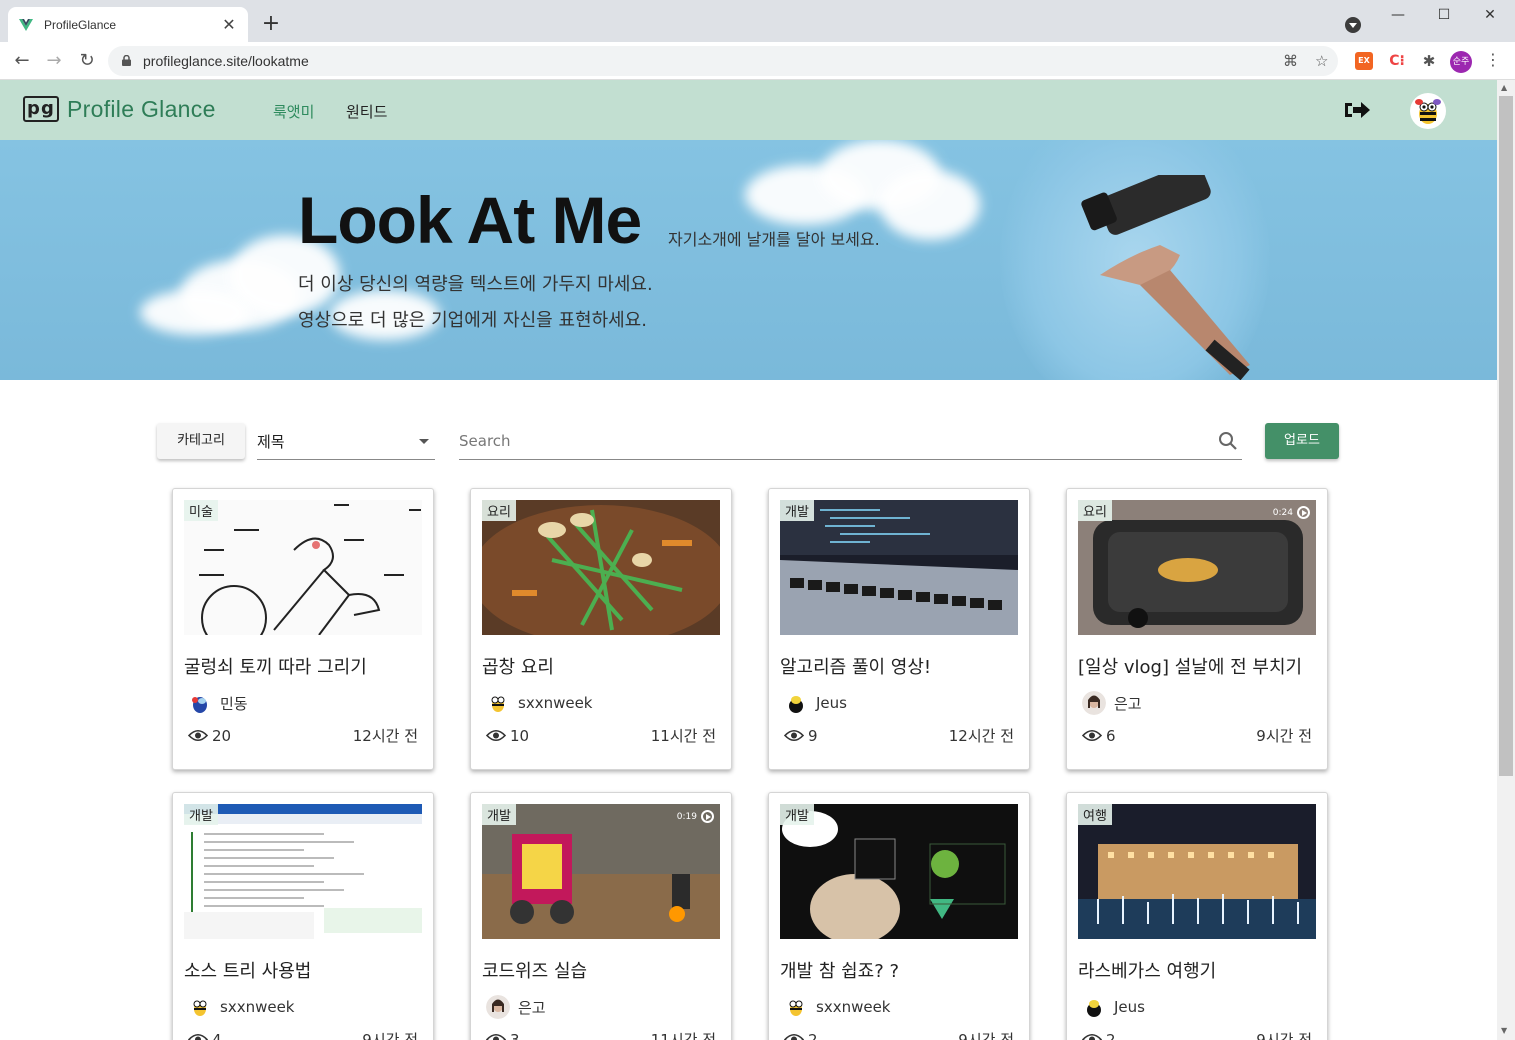 This screenshot has width=1515, height=1040. What do you see at coordinates (900, 970) in the screenshot?
I see `video-title: 개발 참 쉽죠? ?` at bounding box center [900, 970].